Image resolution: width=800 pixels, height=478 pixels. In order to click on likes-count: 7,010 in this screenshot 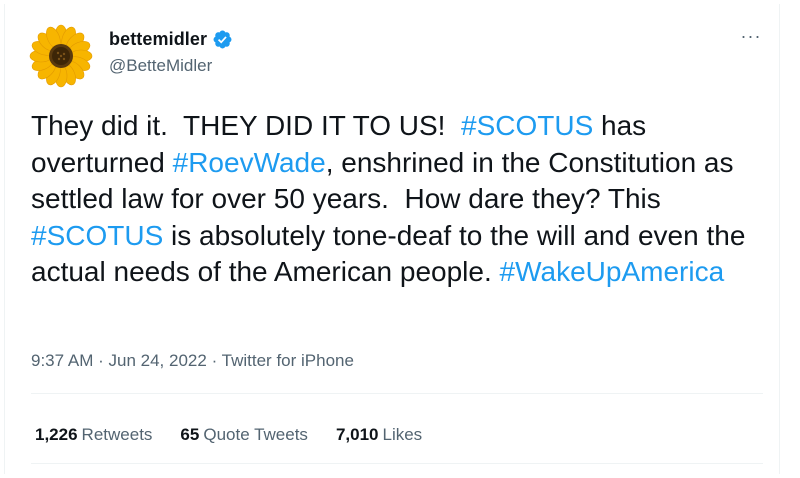, I will do `click(357, 434)`.